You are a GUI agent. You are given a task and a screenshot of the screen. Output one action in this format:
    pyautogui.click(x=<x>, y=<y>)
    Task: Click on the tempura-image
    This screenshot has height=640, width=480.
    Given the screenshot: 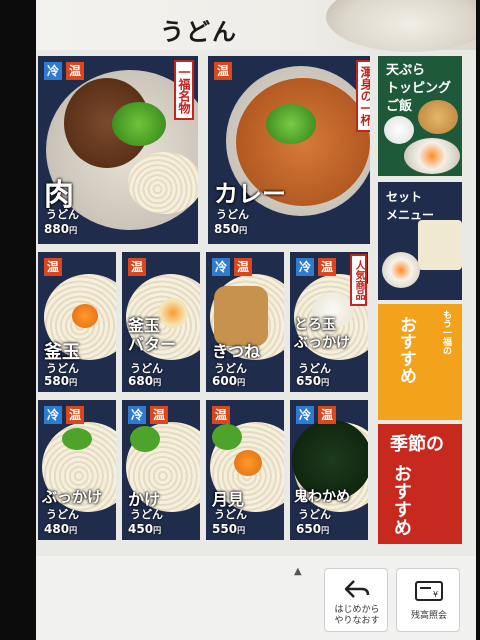 What is the action you would take?
    pyautogui.click(x=438, y=117)
    